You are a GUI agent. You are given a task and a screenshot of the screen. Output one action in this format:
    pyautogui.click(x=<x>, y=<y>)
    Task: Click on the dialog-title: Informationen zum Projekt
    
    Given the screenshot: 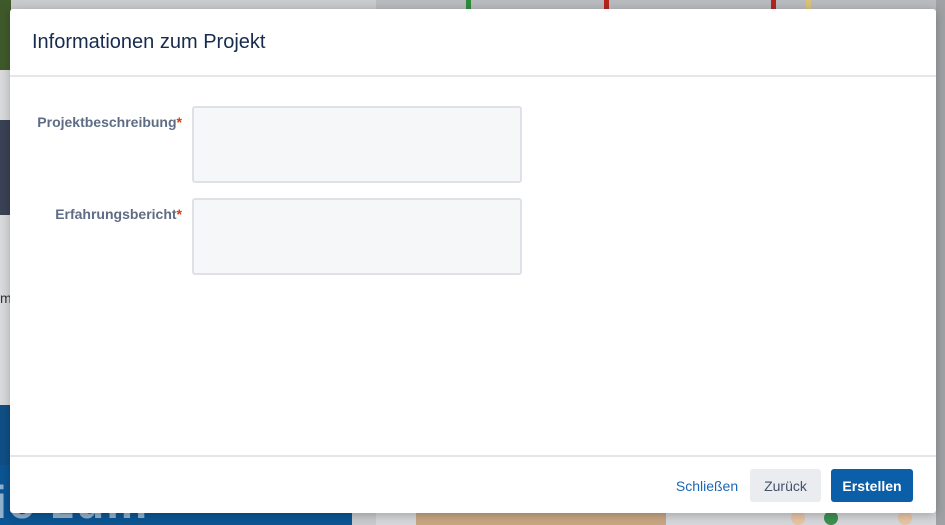 What is the action you would take?
    pyautogui.click(x=149, y=42)
    